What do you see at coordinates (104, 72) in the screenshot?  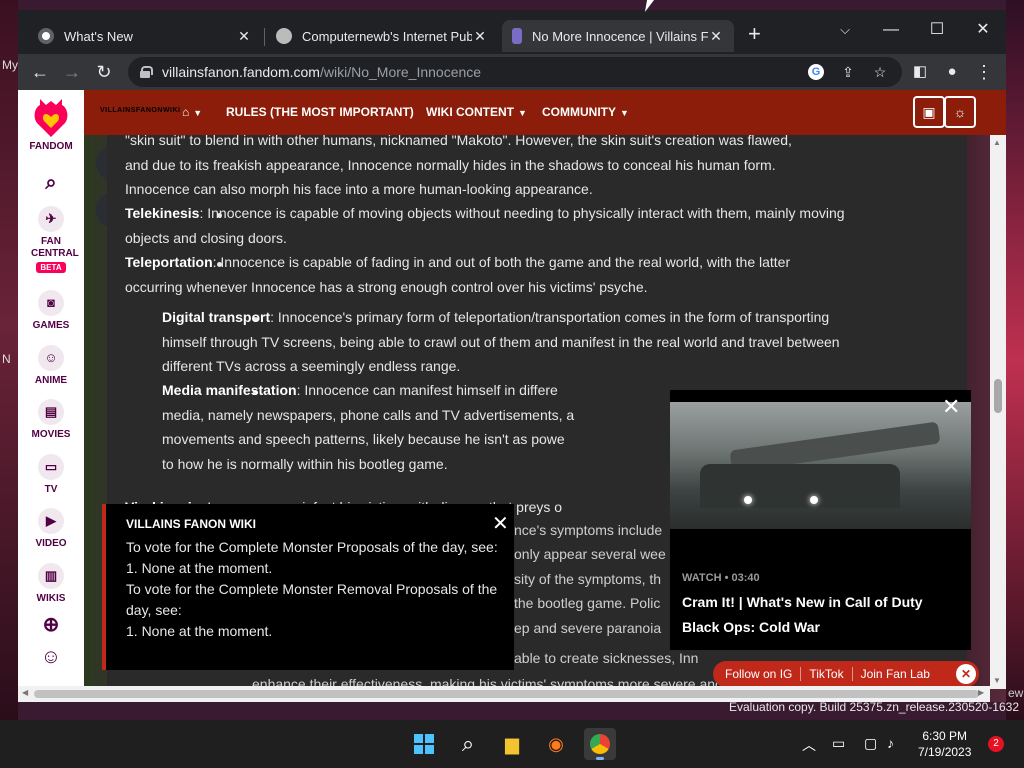 I see `reload-icon: ↻` at bounding box center [104, 72].